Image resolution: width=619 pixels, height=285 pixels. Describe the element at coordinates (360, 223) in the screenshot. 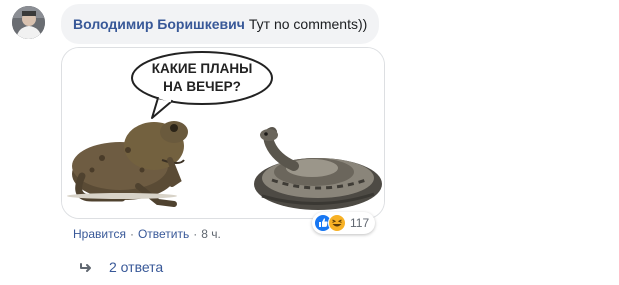

I see `reactions-count: 117` at that location.